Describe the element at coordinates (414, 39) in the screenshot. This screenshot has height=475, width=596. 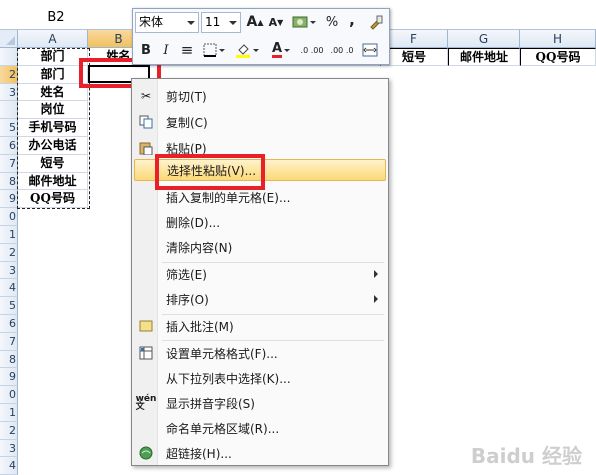
I see `column-header-f: F` at that location.